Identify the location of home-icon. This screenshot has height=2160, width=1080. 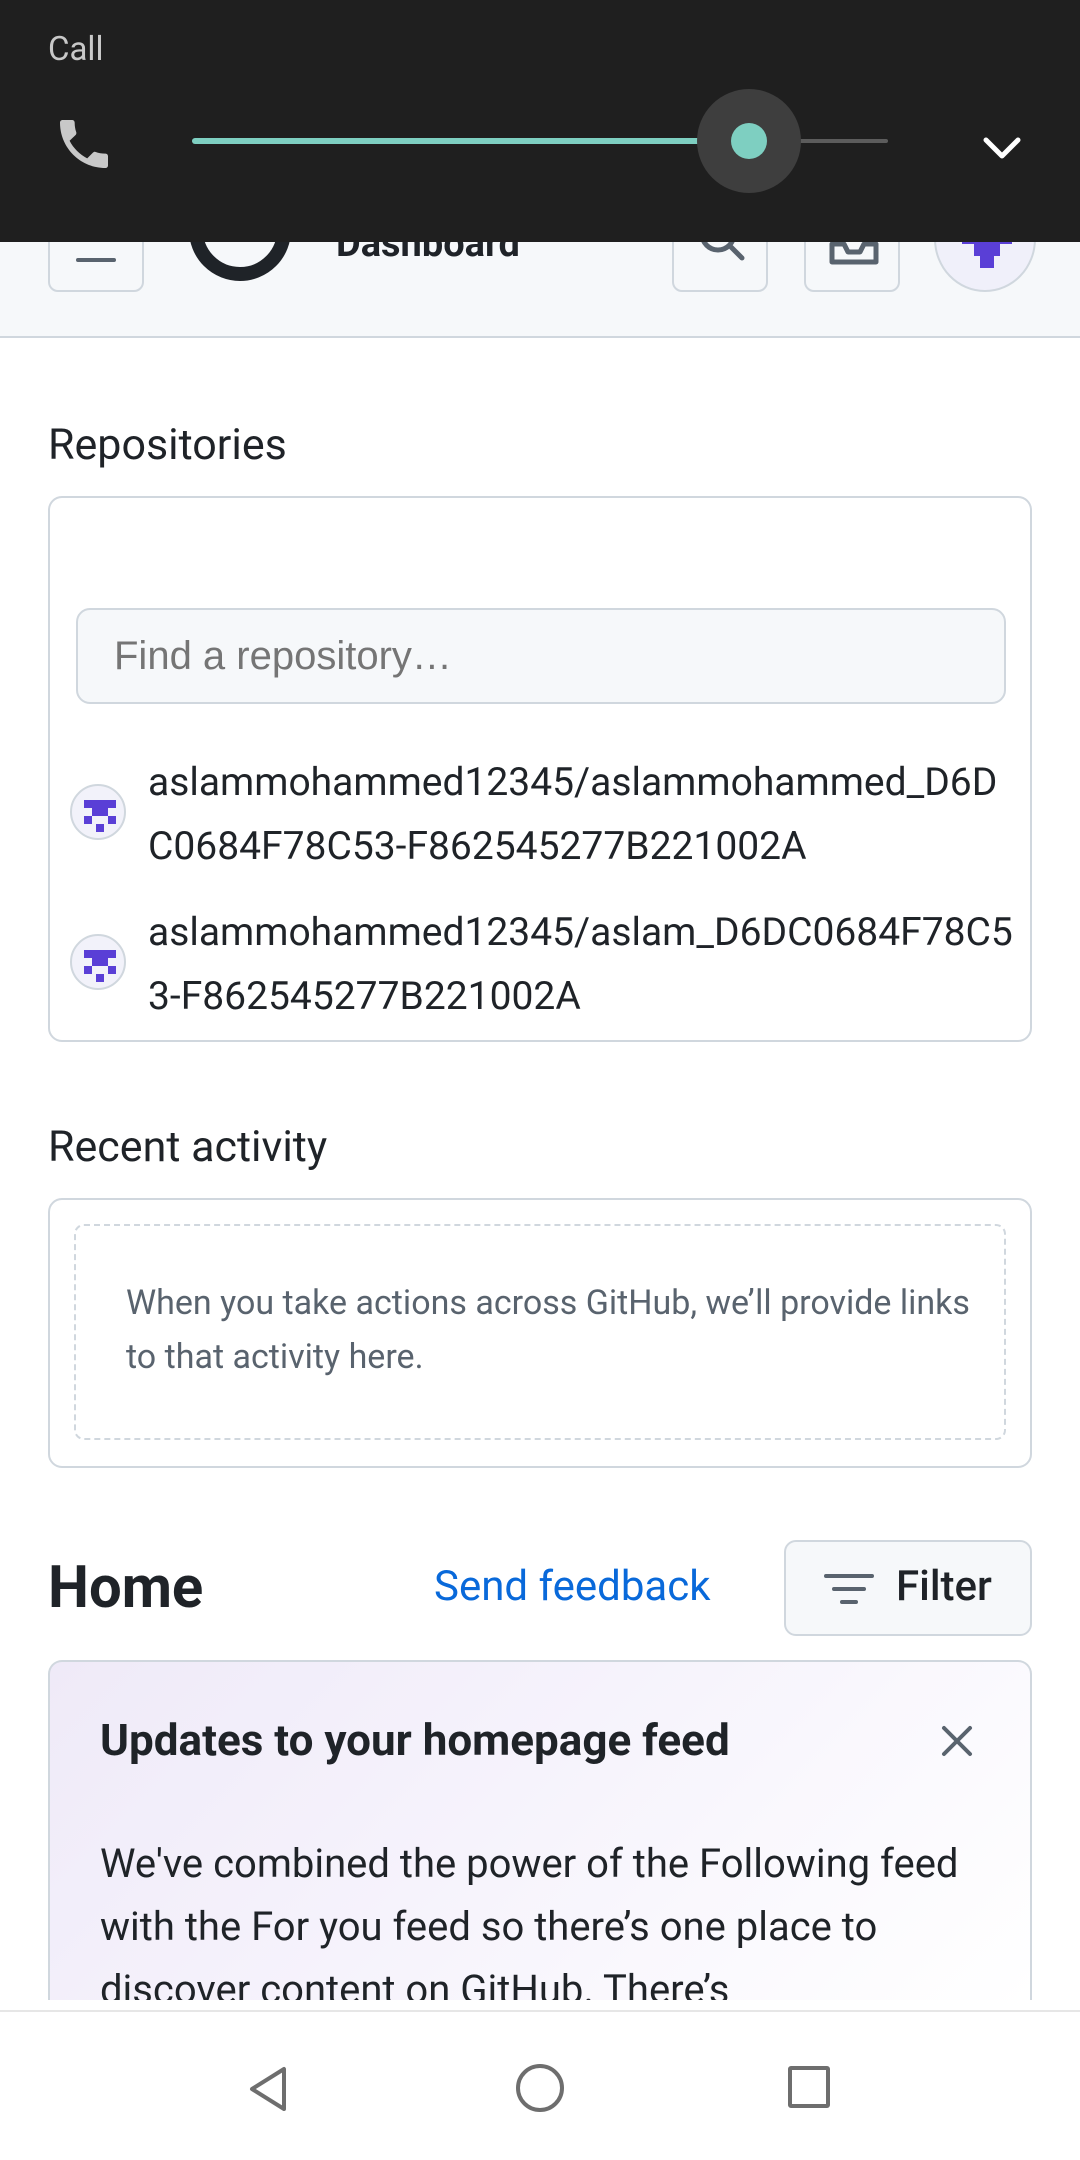
(540, 2088).